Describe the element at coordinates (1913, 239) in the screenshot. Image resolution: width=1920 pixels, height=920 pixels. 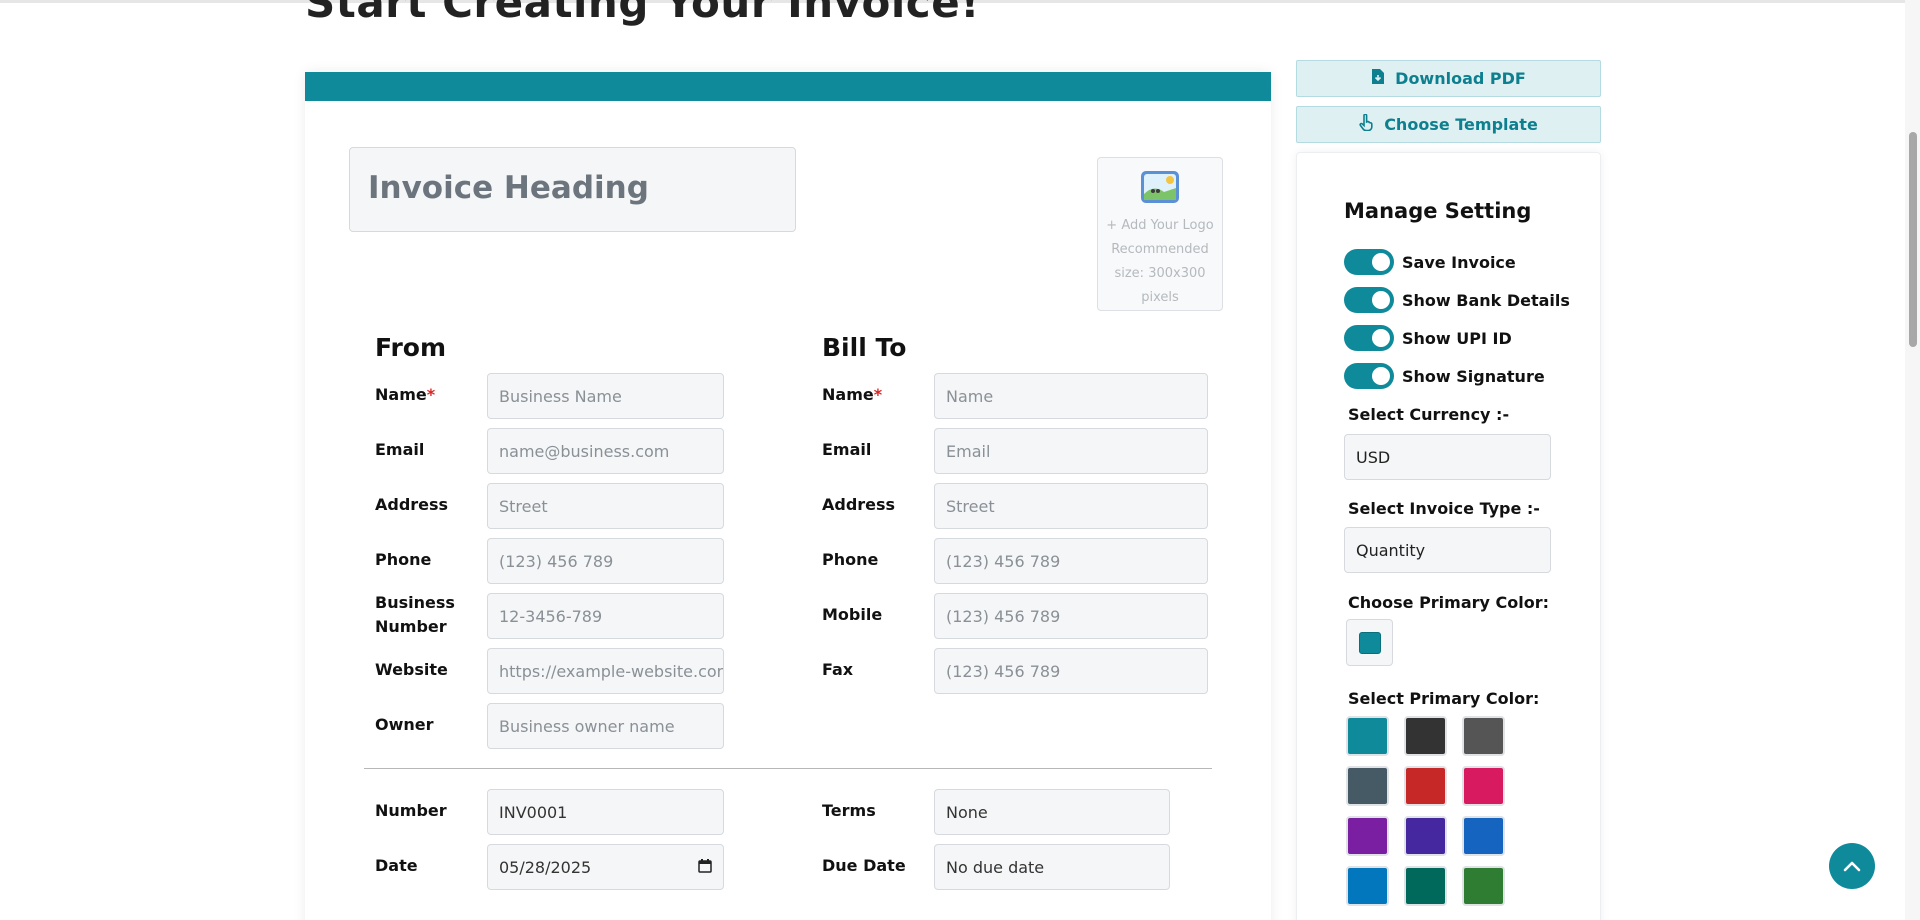
I see `scrollbar-thumb` at that location.